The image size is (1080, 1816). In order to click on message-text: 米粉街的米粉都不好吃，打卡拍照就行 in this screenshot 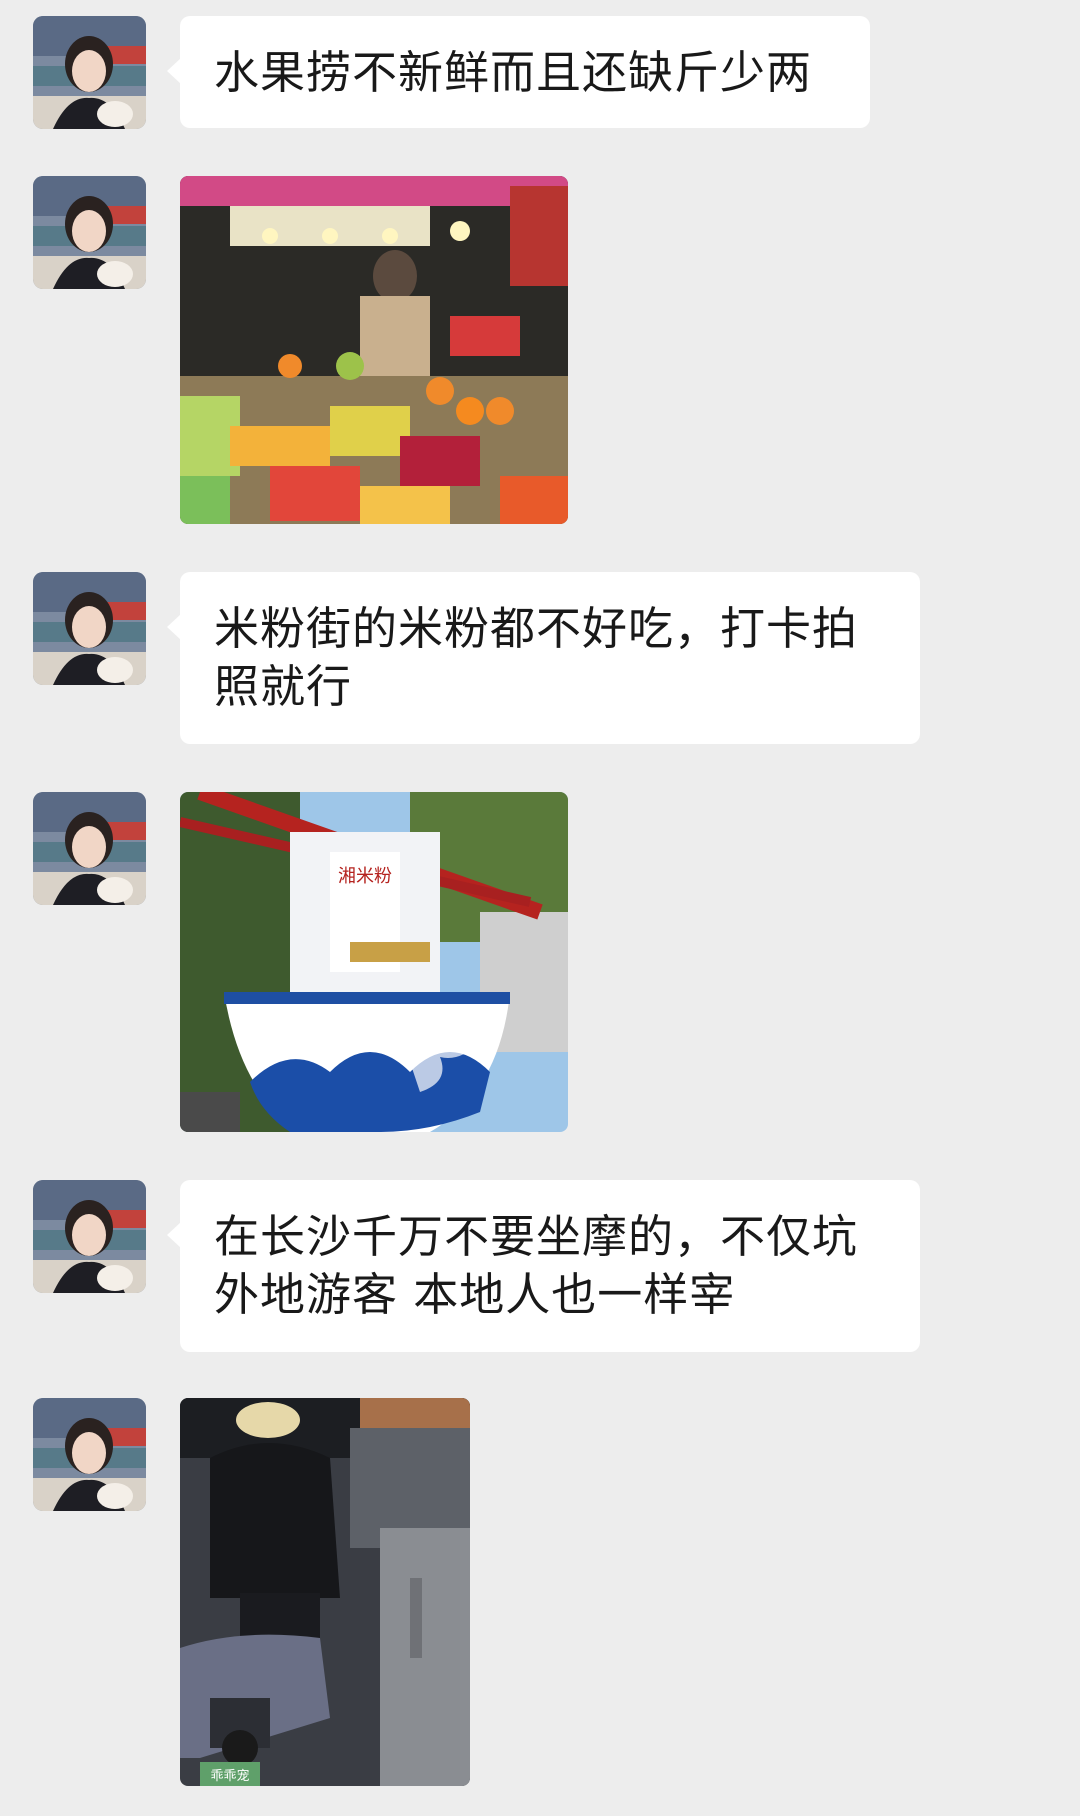, I will do `click(536, 657)`.